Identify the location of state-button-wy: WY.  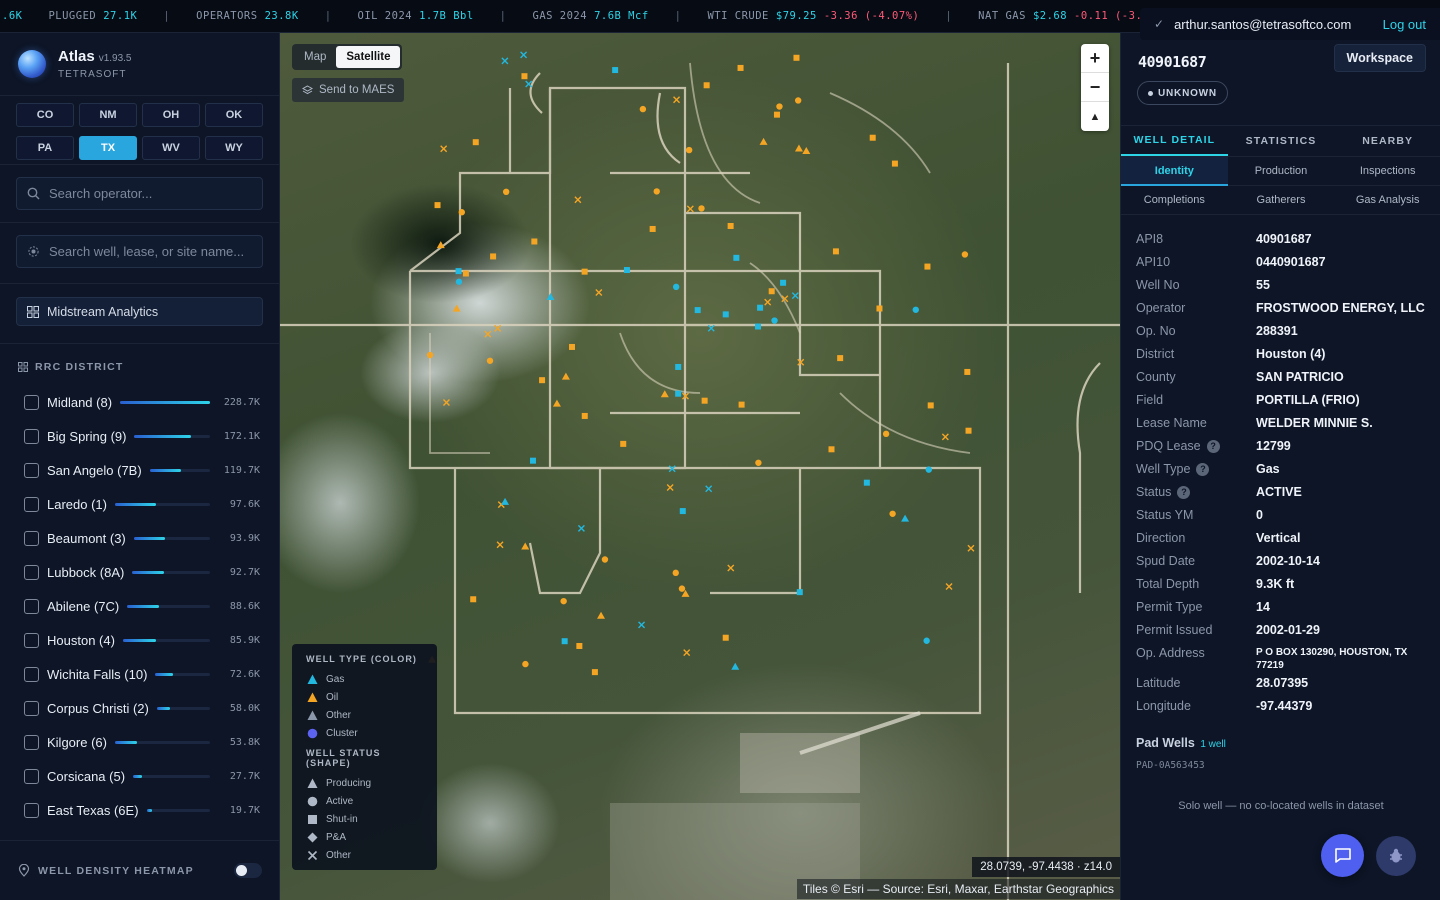
(234, 148).